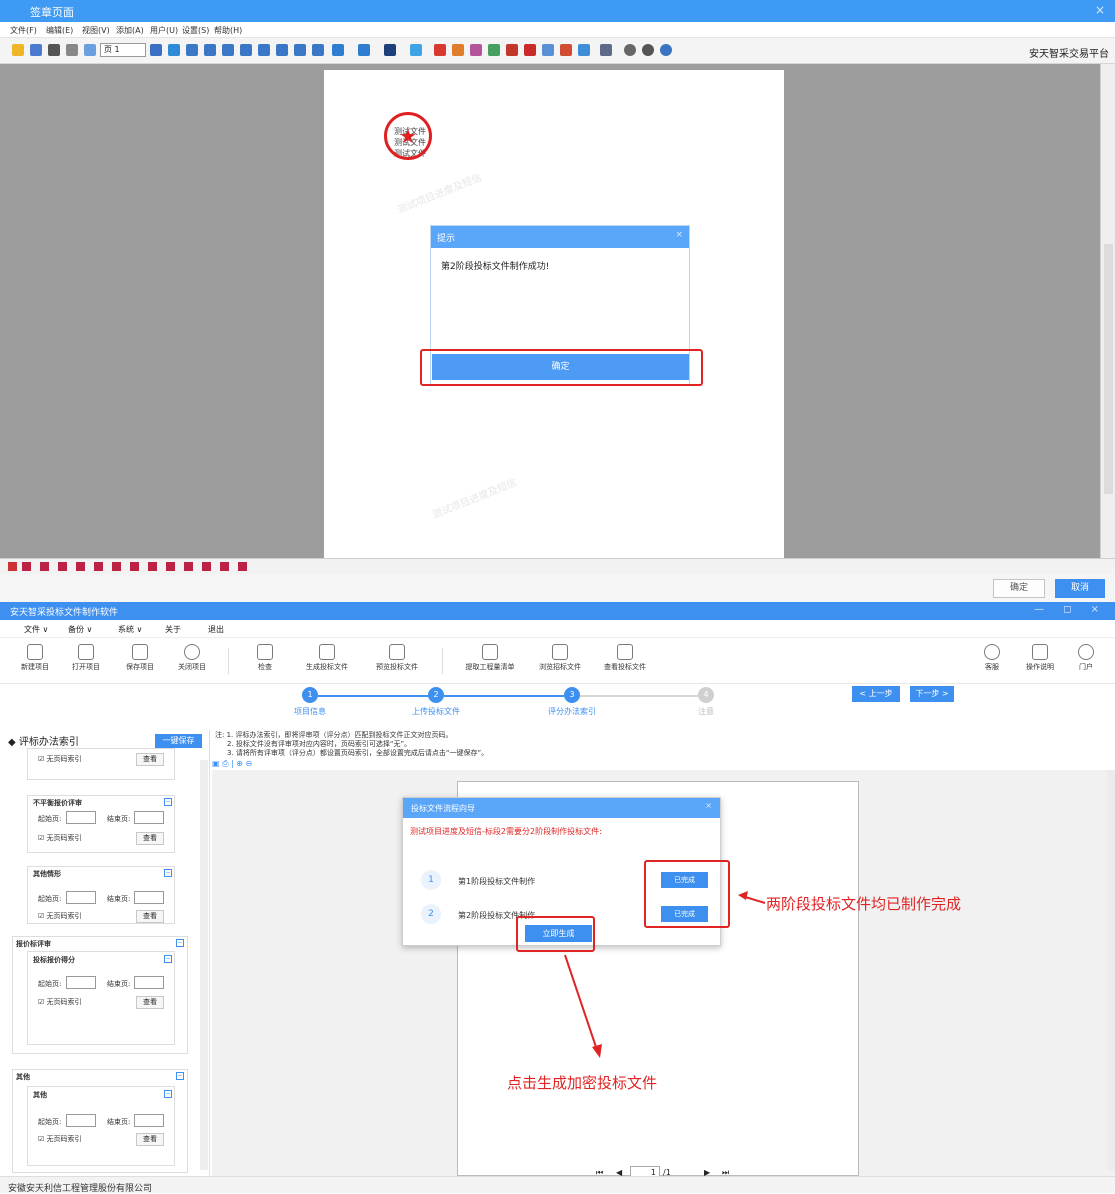  Describe the element at coordinates (864, 904) in the screenshot. I see `annotation-text: 两阶段投标文件均已制作完成` at that location.